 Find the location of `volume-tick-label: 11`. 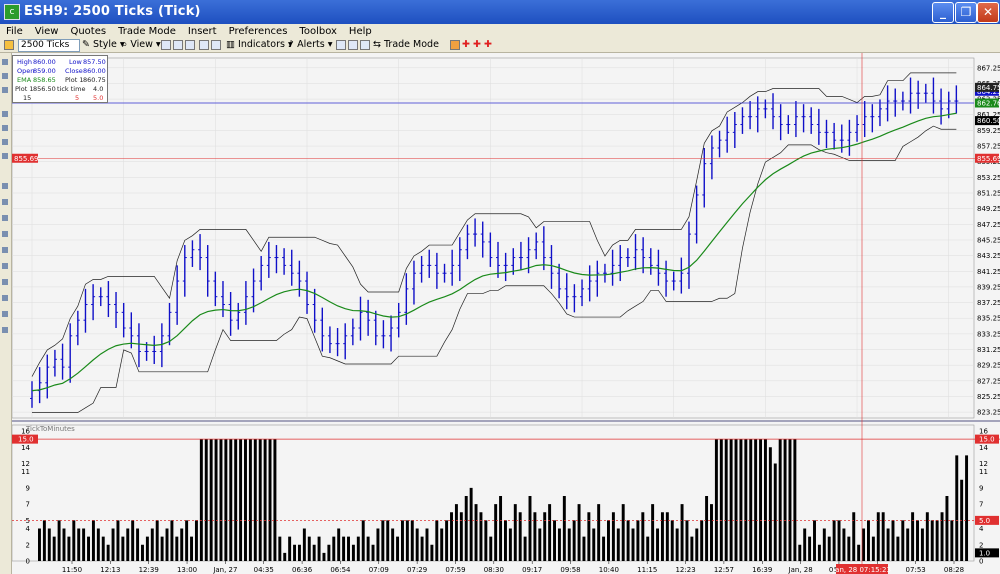

volume-tick-label: 11 is located at coordinates (983, 472).